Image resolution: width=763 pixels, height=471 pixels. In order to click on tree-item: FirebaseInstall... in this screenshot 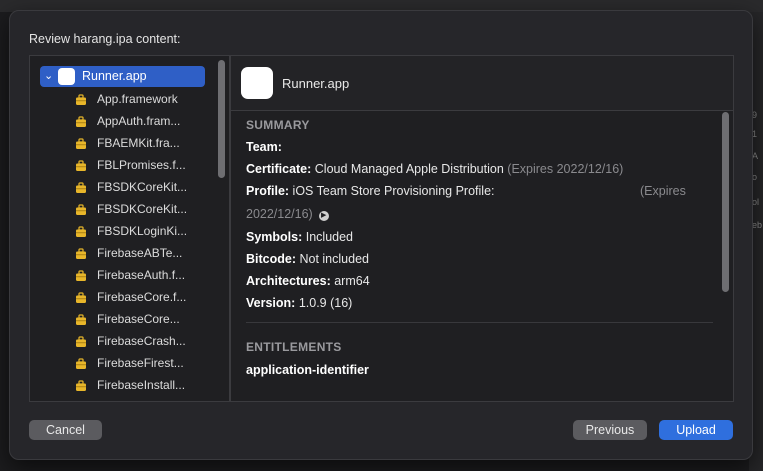, I will do `click(150, 385)`.